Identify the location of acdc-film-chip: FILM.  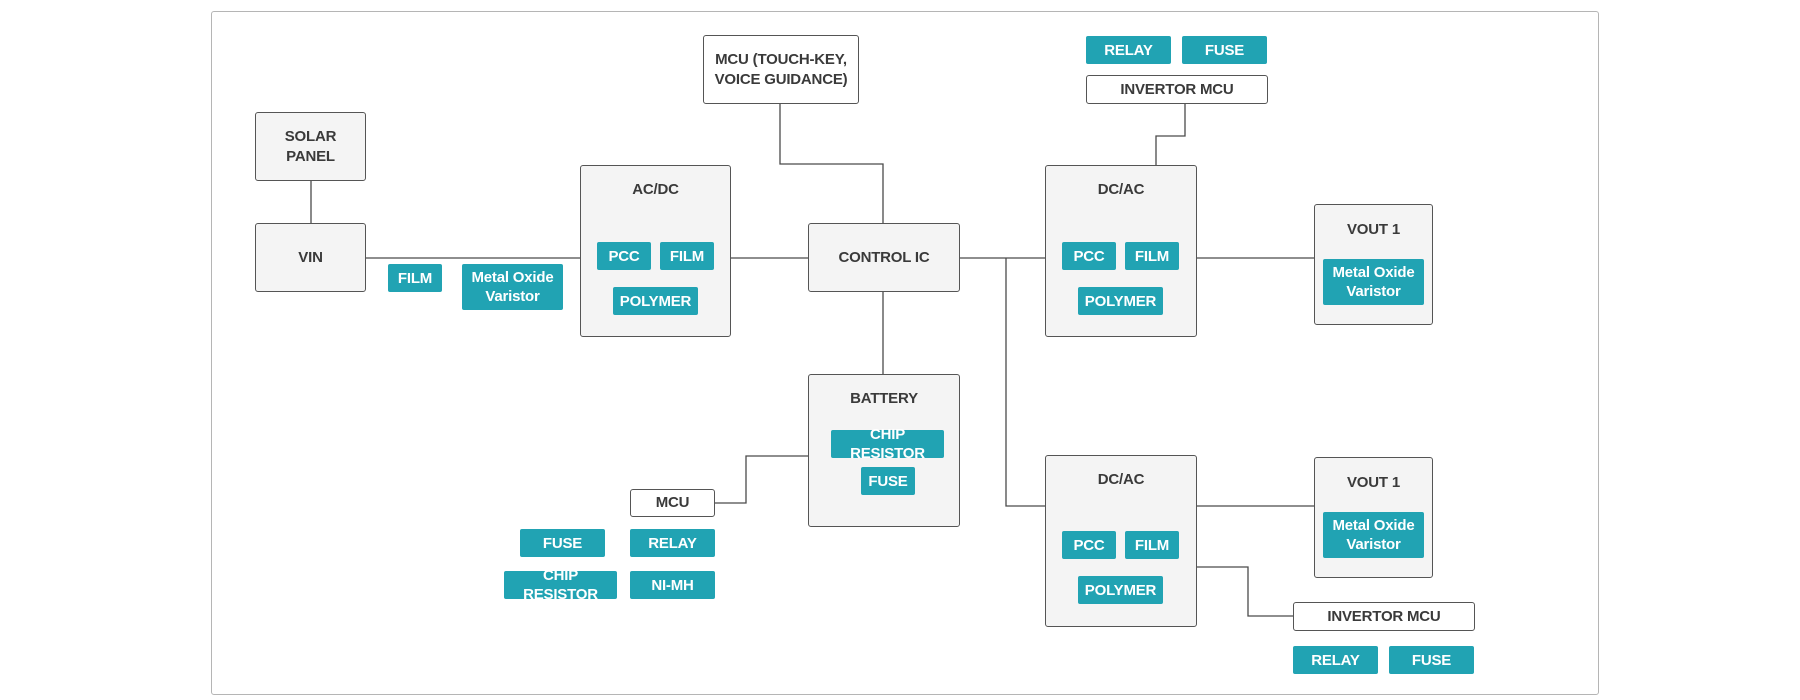
(687, 256).